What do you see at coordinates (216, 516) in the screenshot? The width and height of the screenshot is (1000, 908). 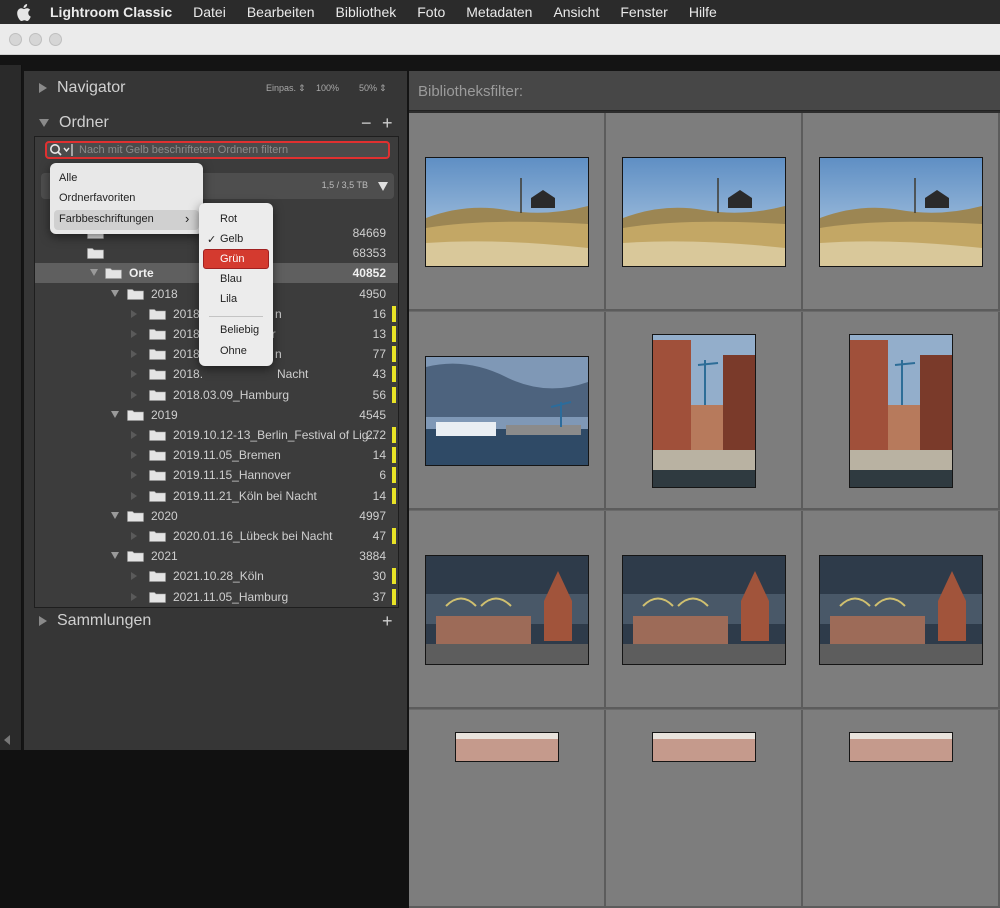 I see `folder-row: 2020 4997` at bounding box center [216, 516].